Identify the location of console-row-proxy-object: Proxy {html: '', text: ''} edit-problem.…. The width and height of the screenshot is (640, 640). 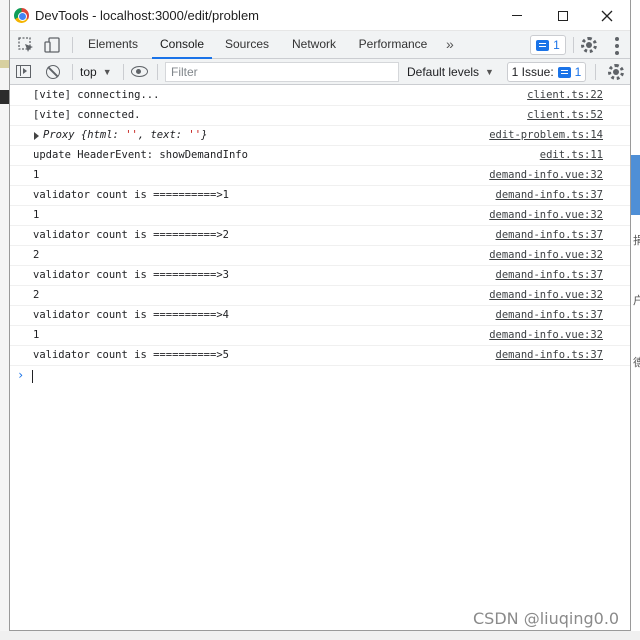
(320, 136).